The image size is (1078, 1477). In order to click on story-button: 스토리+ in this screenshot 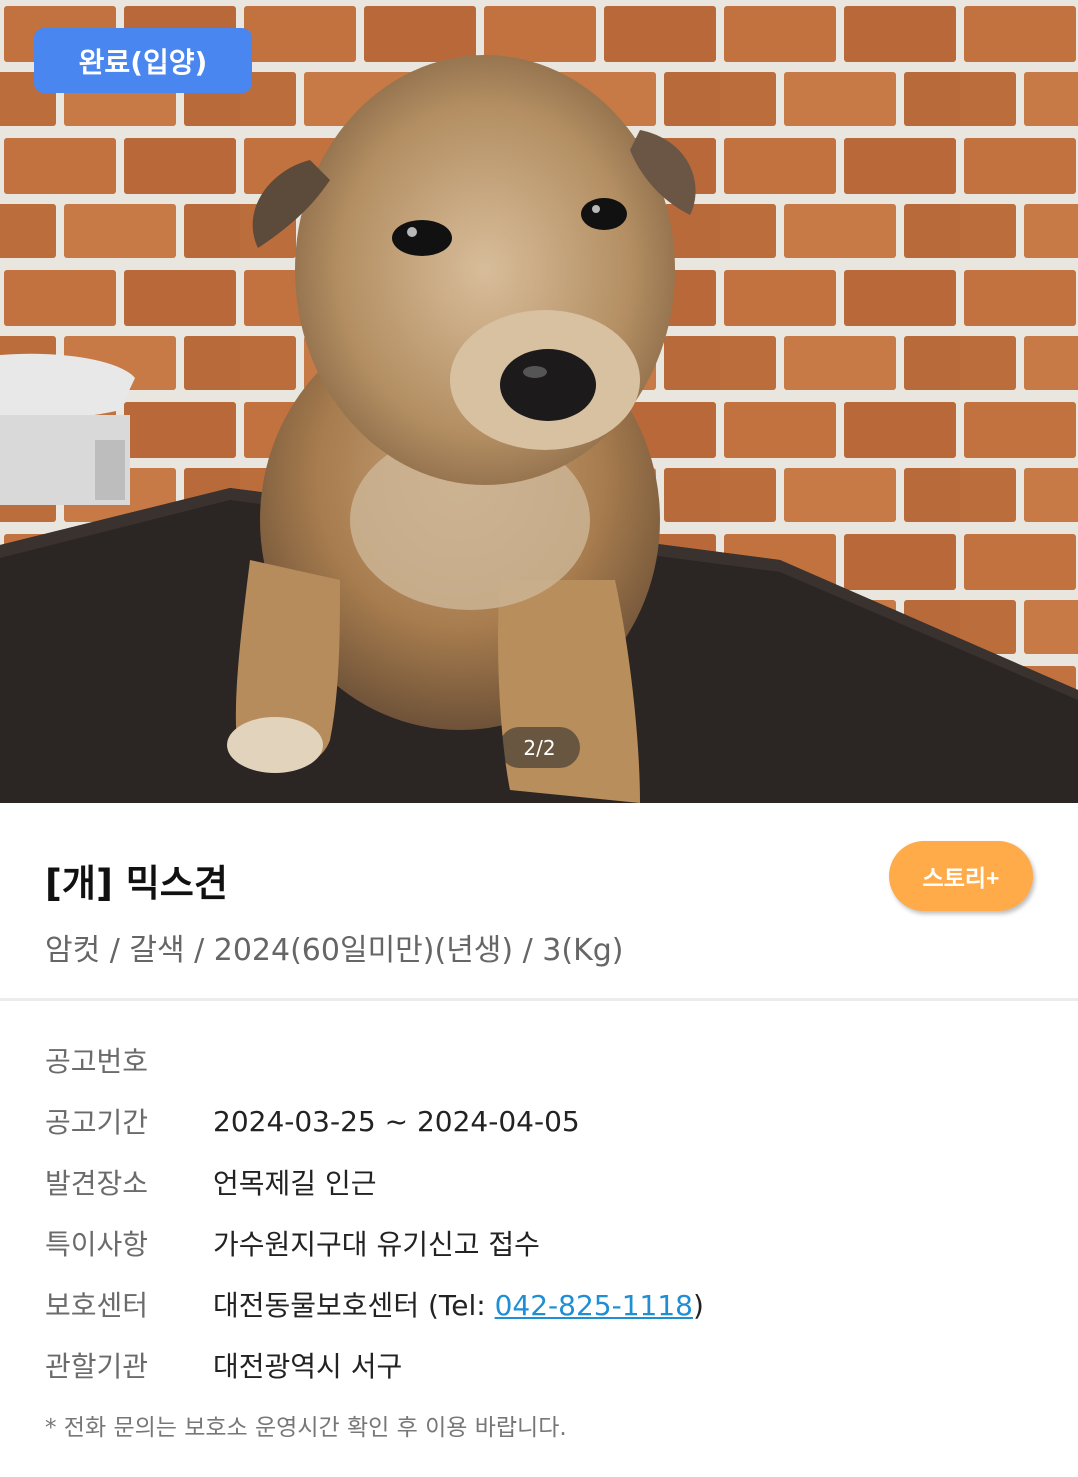, I will do `click(961, 876)`.